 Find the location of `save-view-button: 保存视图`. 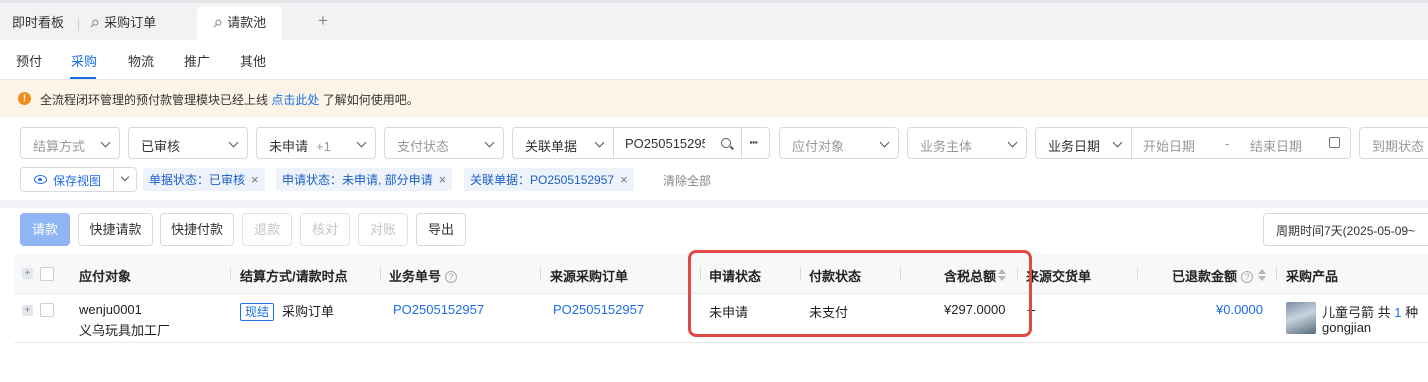

save-view-button: 保存视图 is located at coordinates (78, 179).